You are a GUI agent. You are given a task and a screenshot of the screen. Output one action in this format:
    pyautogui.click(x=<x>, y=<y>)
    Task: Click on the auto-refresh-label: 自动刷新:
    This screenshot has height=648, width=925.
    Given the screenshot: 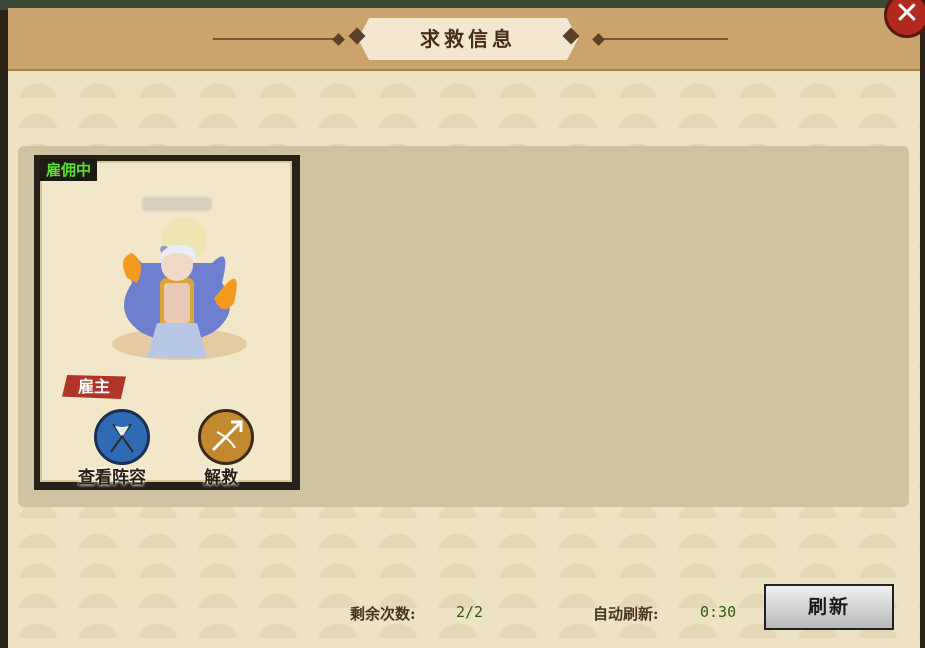 What is the action you would take?
    pyautogui.click(x=626, y=614)
    